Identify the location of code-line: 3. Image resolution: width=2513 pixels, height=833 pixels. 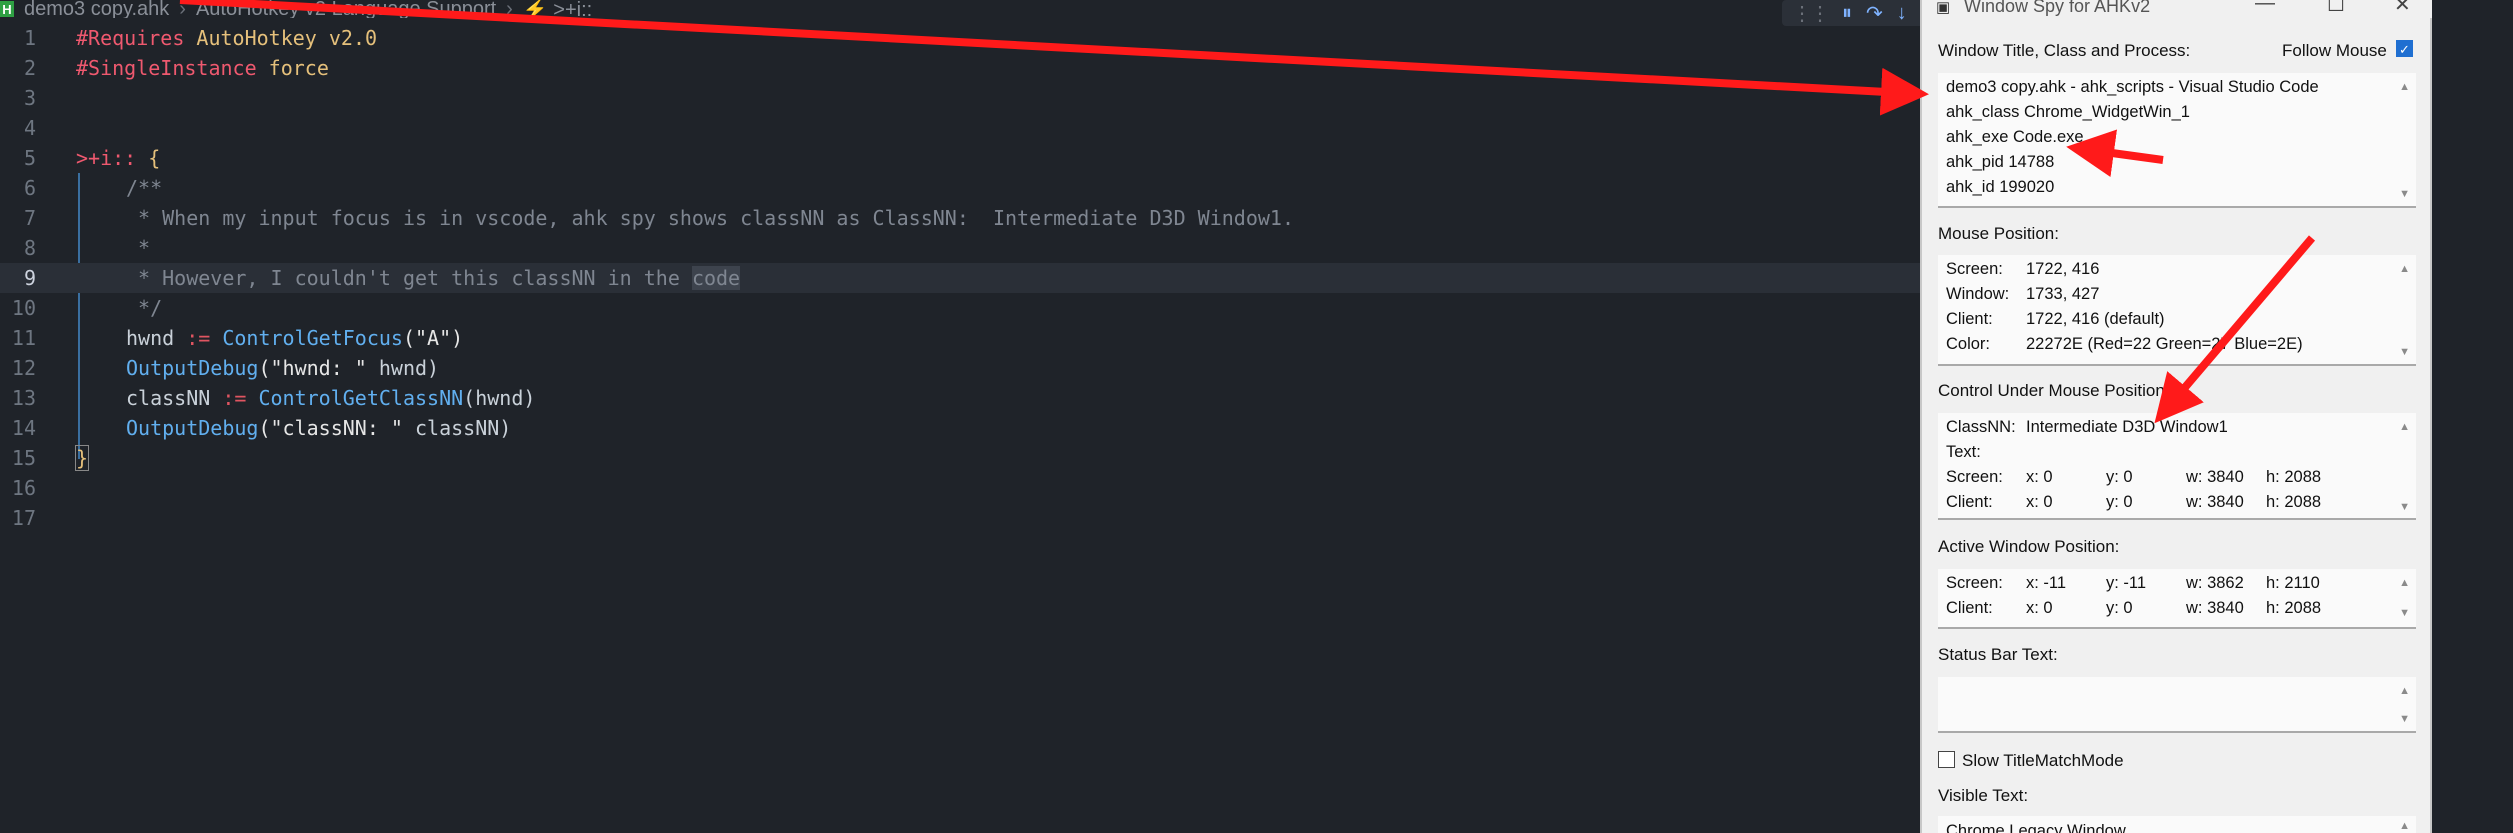
(960, 98).